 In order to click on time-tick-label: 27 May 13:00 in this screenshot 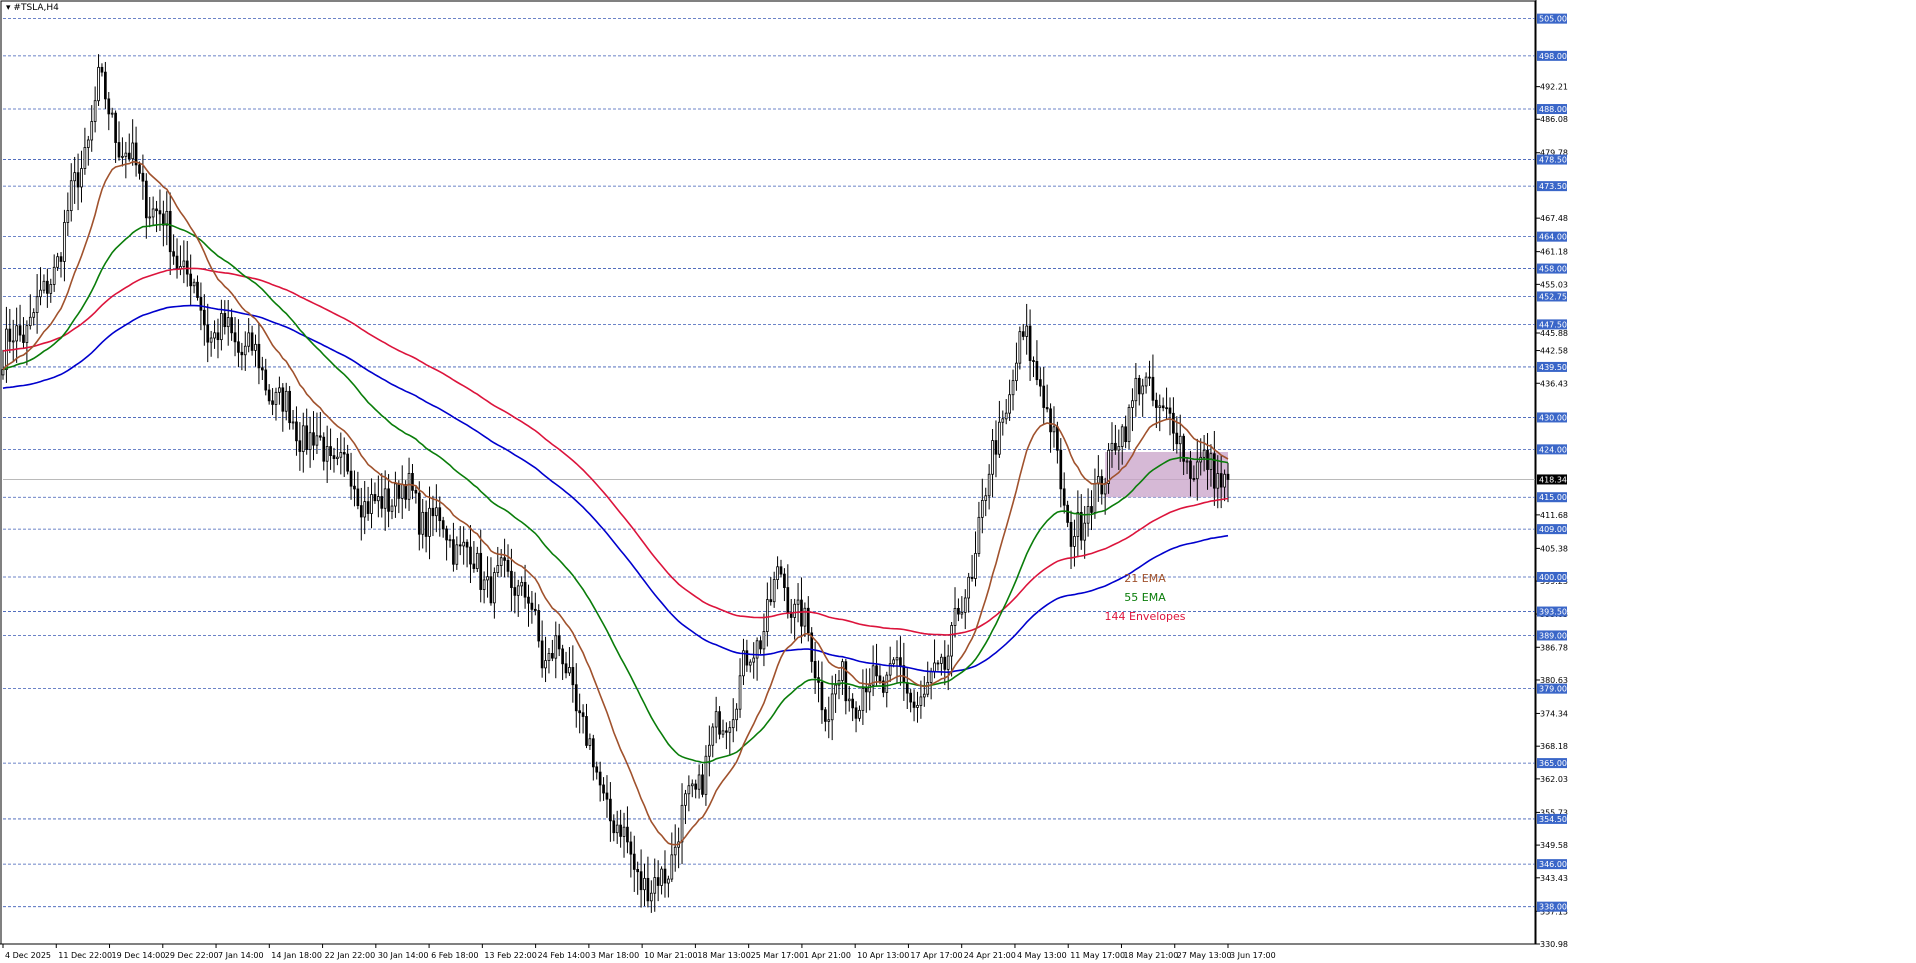, I will do `click(1204, 955)`.